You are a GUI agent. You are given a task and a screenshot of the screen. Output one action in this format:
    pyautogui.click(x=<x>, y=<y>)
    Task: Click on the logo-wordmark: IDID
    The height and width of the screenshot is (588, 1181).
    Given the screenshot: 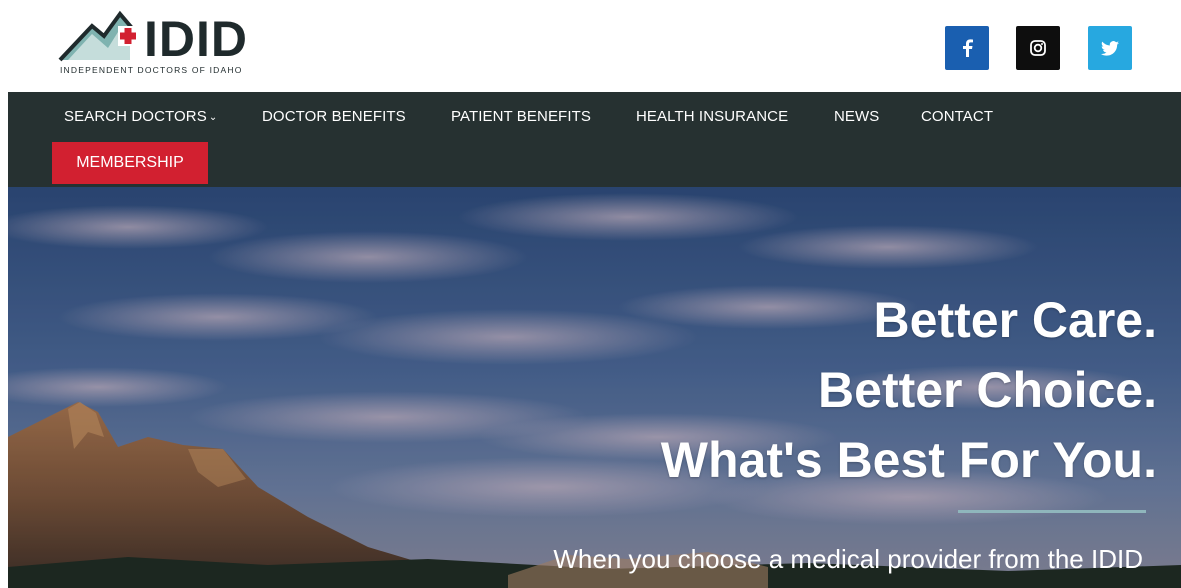 What is the action you would take?
    pyautogui.click(x=196, y=39)
    